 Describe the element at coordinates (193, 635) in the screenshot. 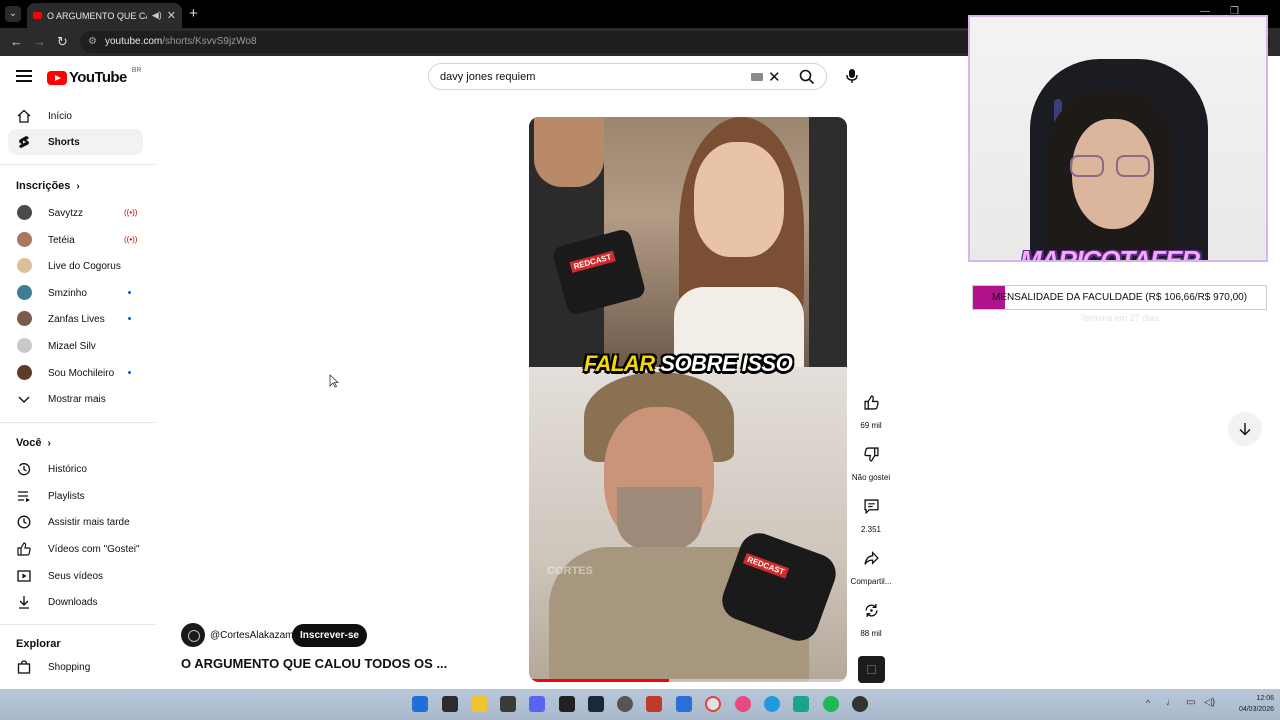

I see `channel-avatar` at that location.